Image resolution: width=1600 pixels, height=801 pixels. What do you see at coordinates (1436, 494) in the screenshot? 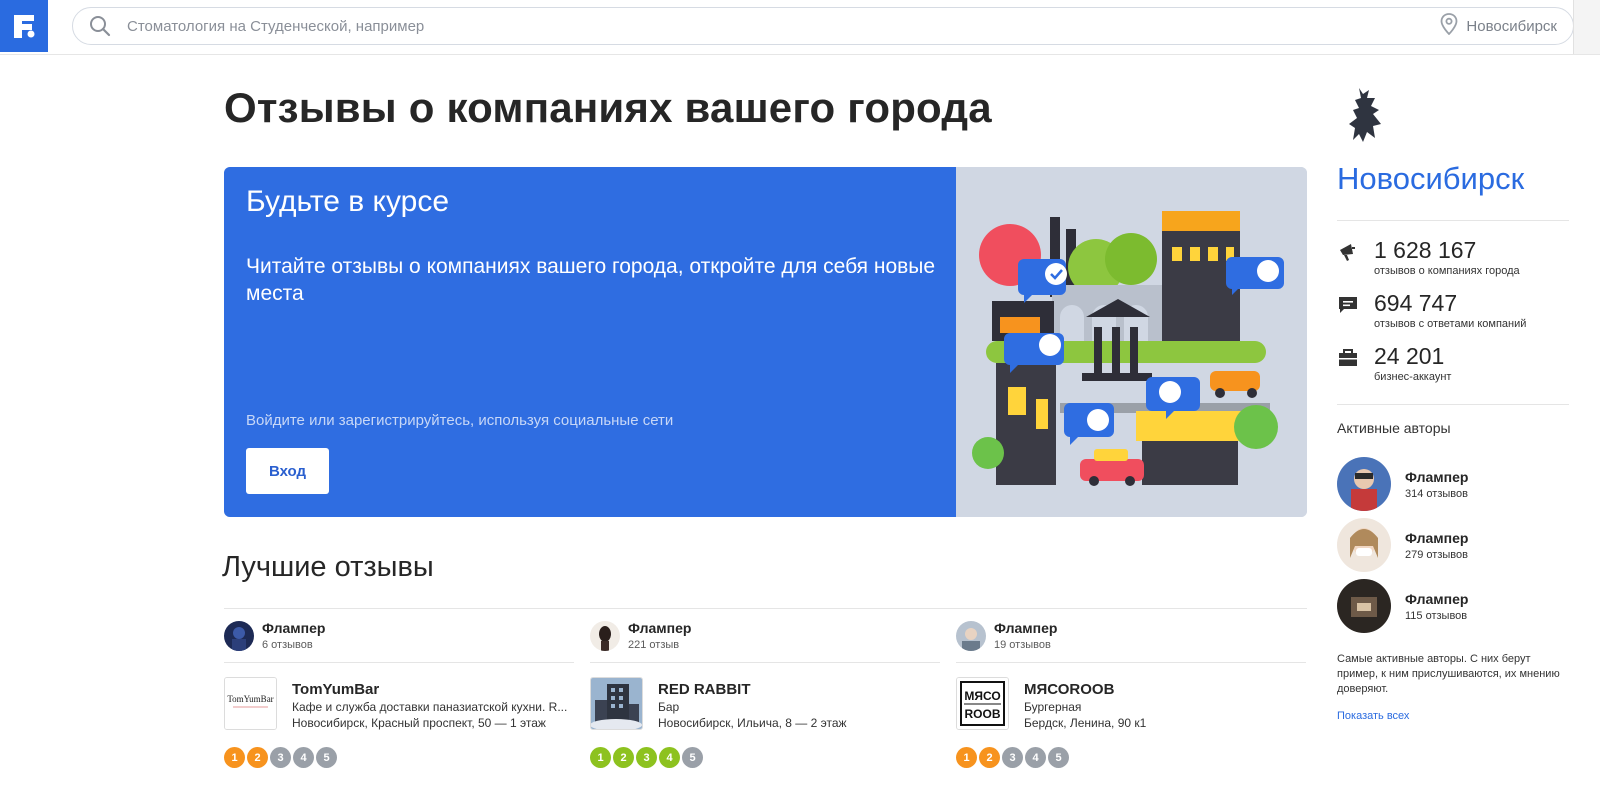
I see `author-review-count: 314 отзывов` at bounding box center [1436, 494].